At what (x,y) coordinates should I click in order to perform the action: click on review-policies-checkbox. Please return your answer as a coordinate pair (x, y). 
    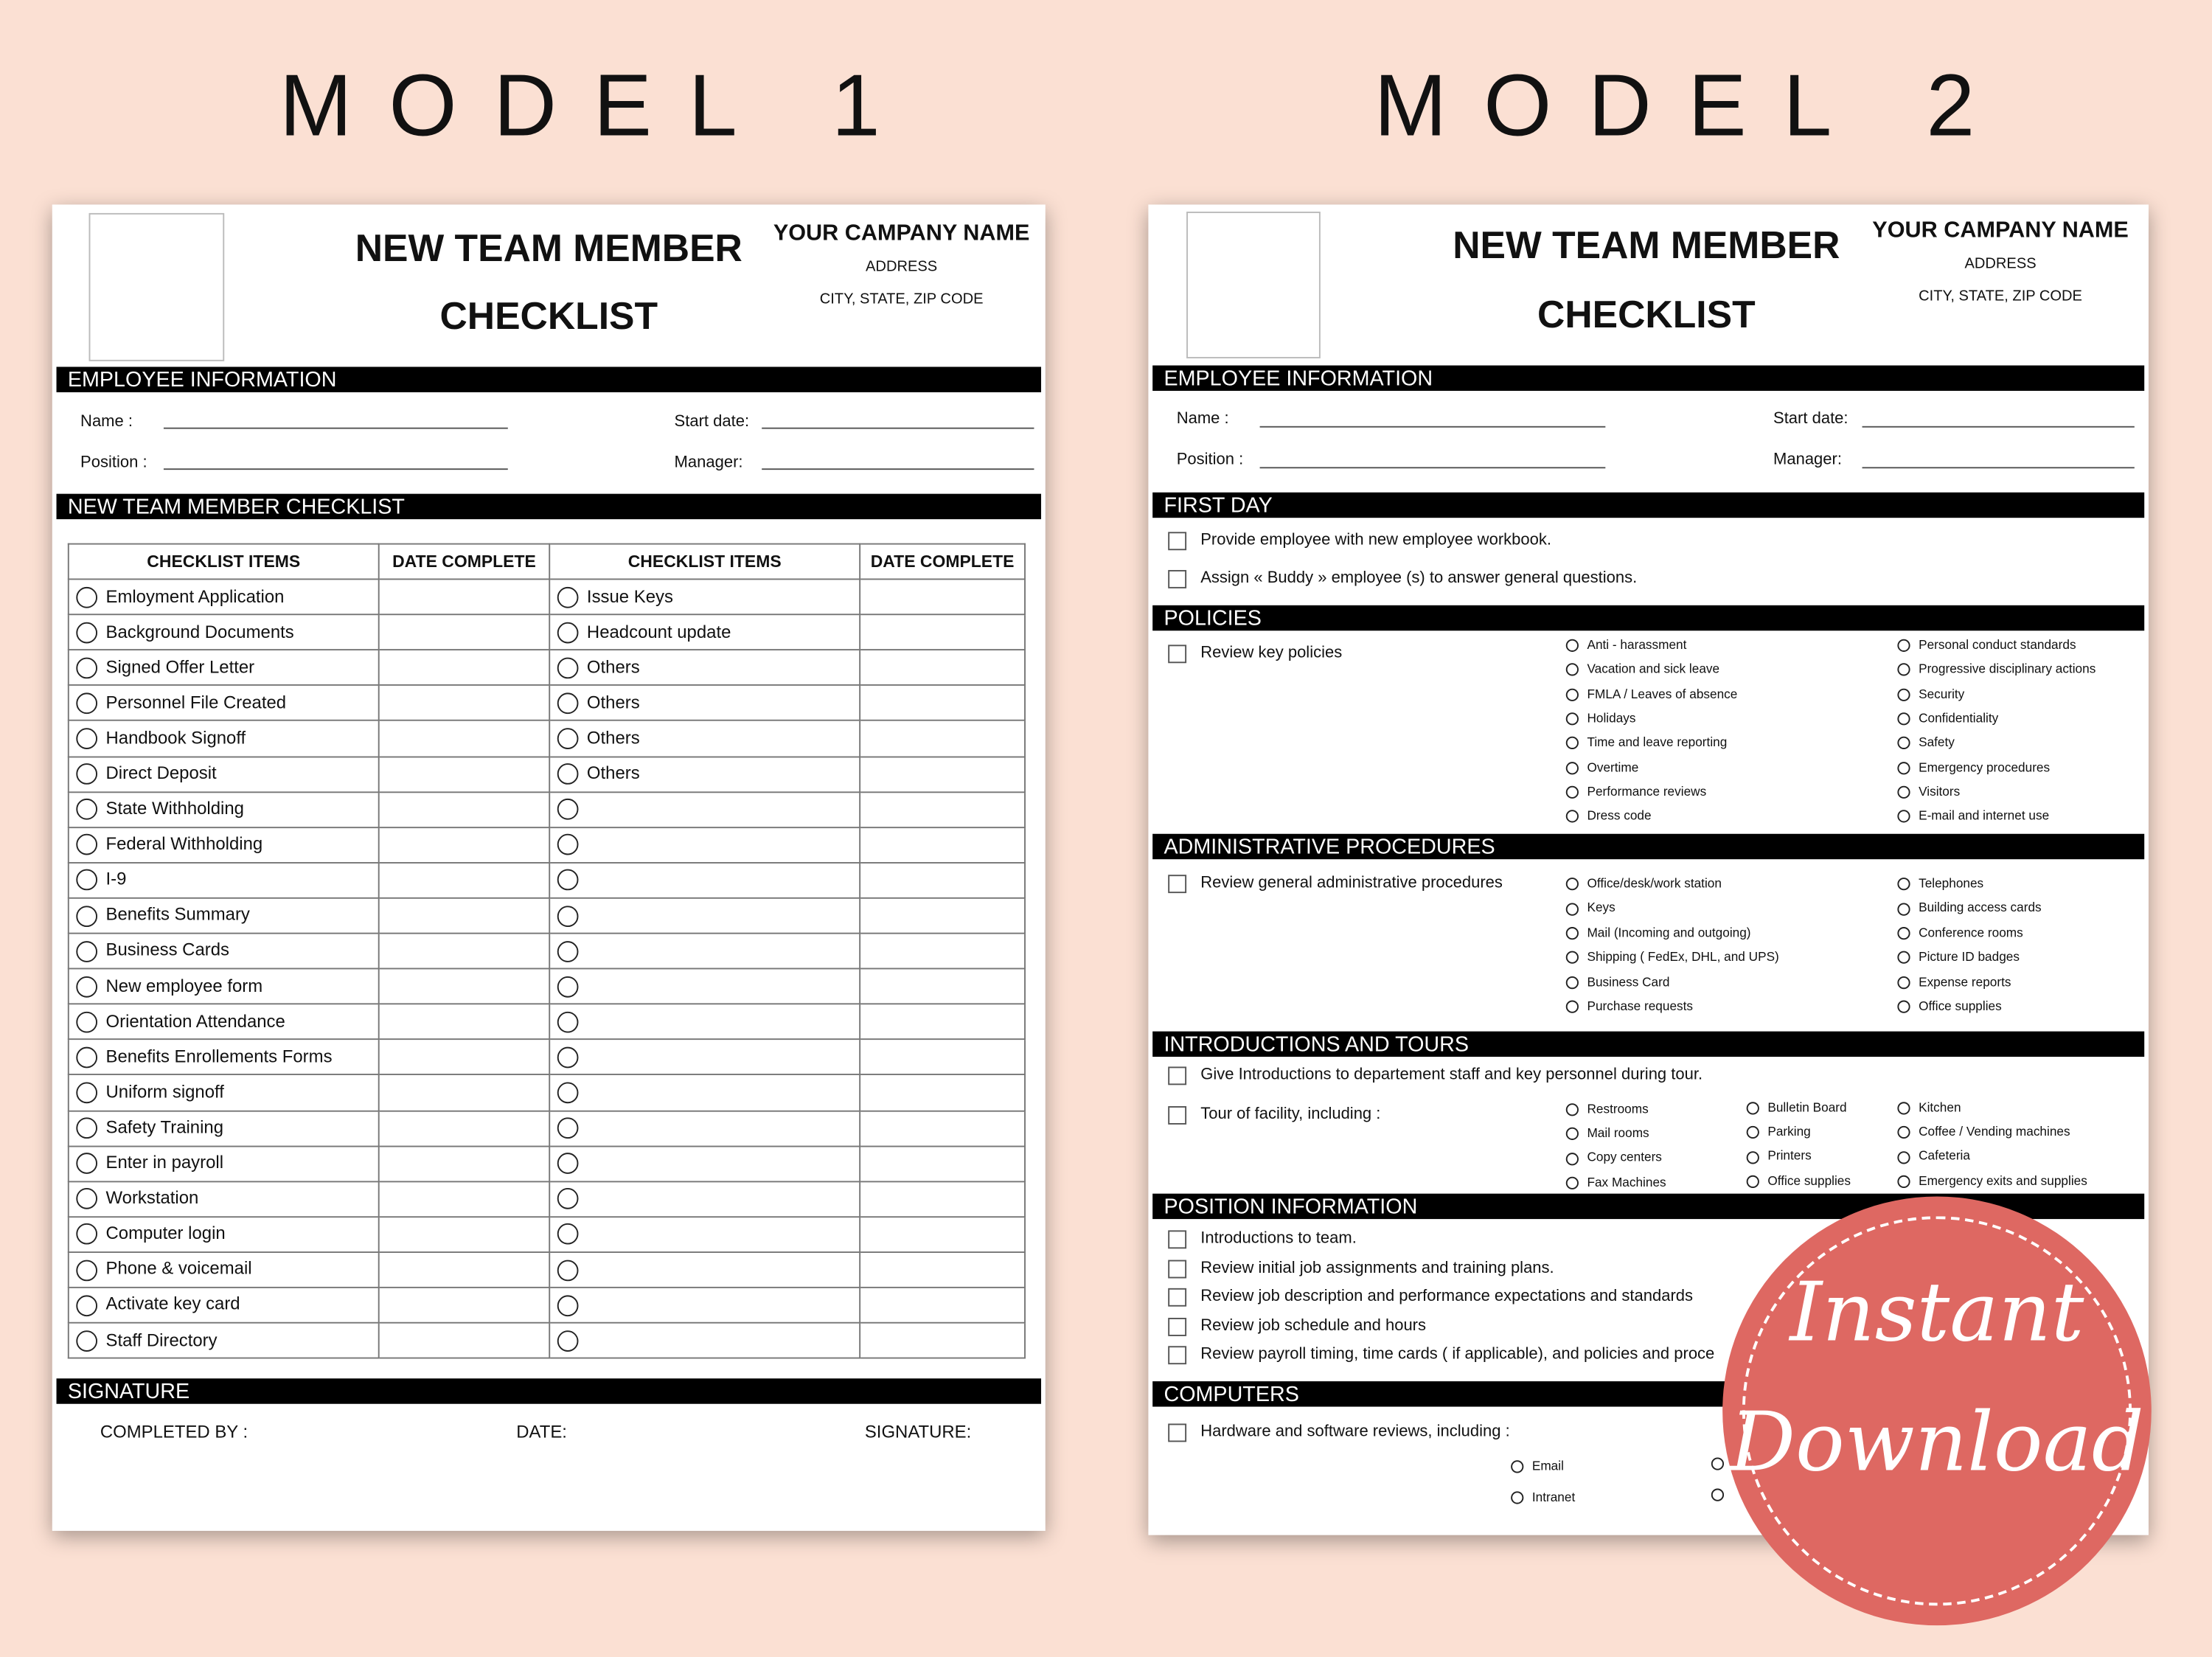
    Looking at the image, I should click on (1177, 654).